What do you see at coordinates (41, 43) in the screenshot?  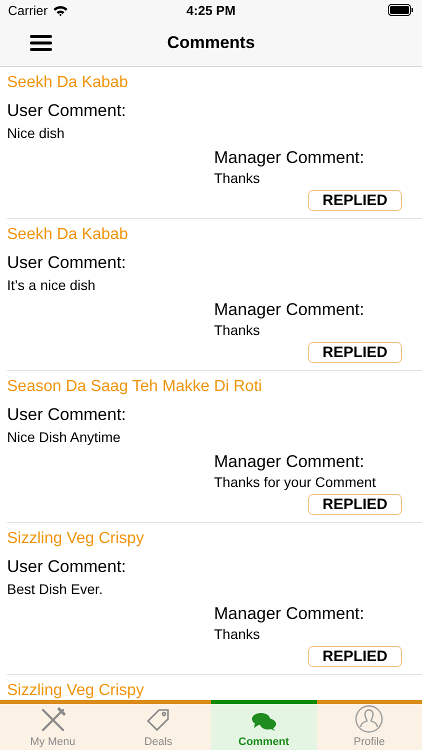 I see `menu-button` at bounding box center [41, 43].